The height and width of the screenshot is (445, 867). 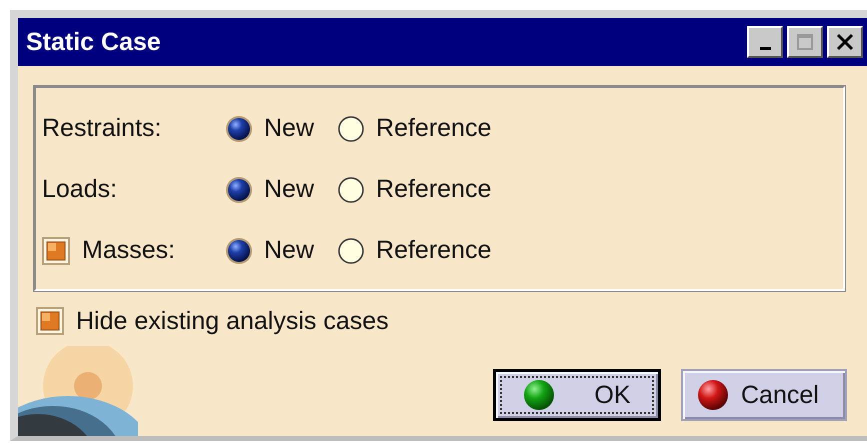 What do you see at coordinates (805, 42) in the screenshot?
I see `maximize-icon` at bounding box center [805, 42].